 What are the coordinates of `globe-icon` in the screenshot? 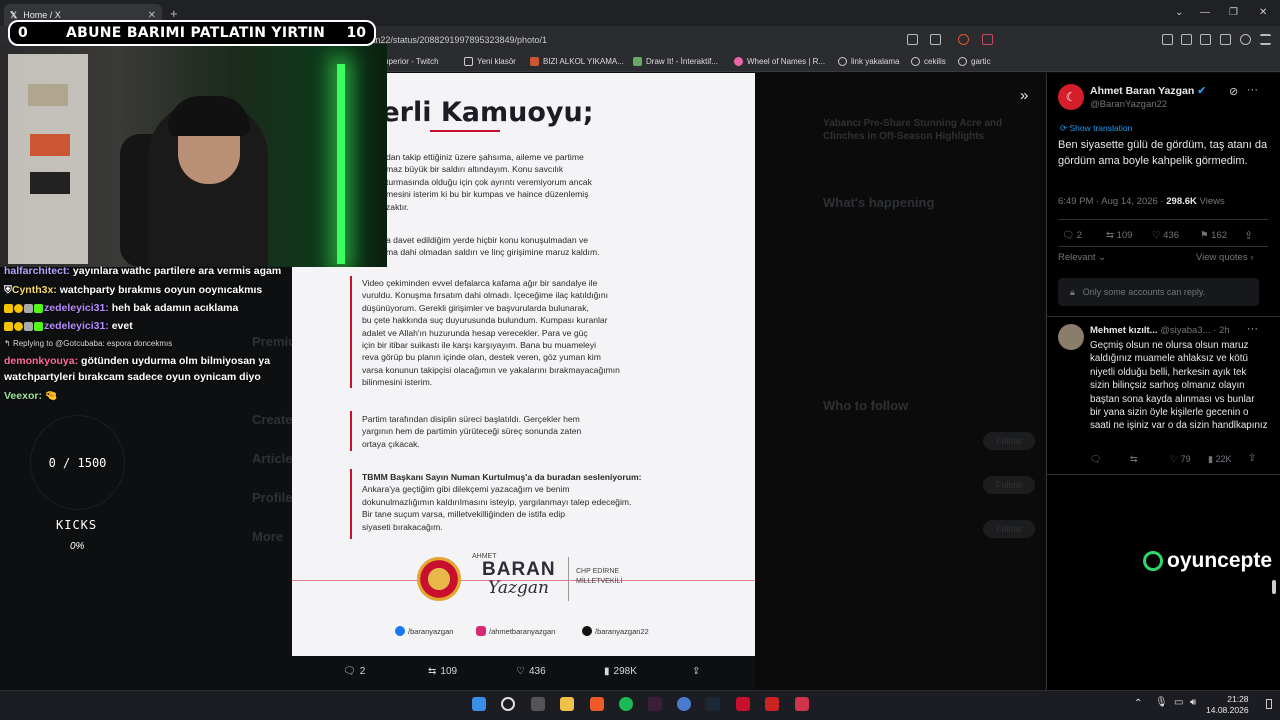 It's located at (842, 61).